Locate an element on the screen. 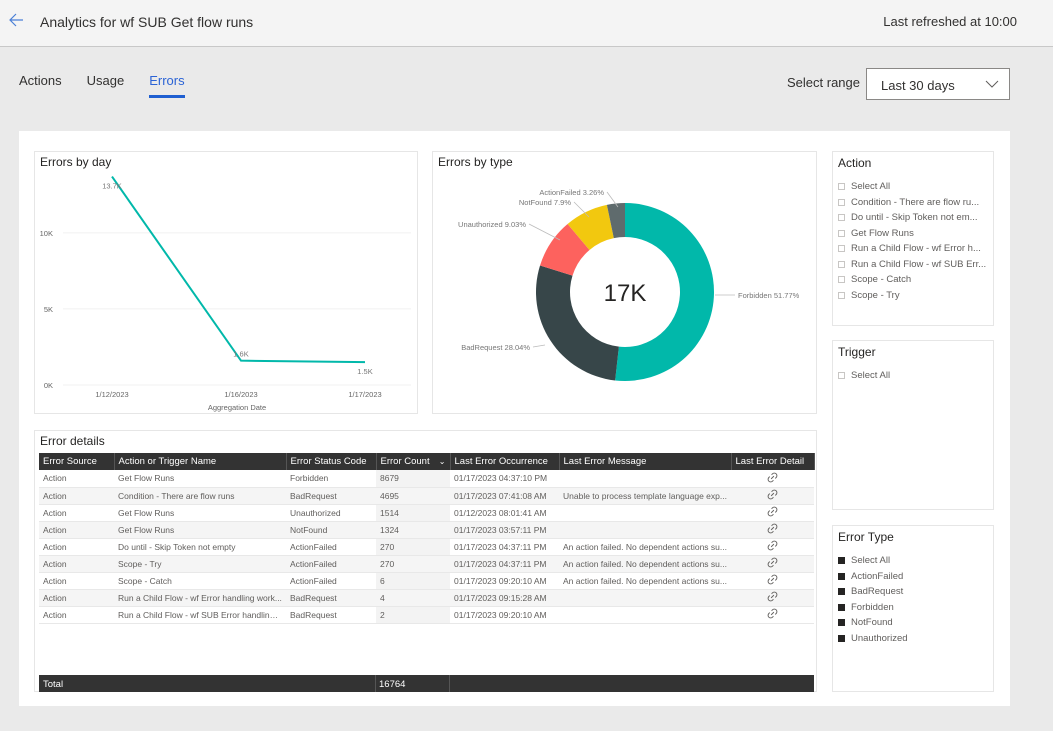 Image resolution: width=1053 pixels, height=731 pixels. range-dropdown: Last 30 days is located at coordinates (938, 84).